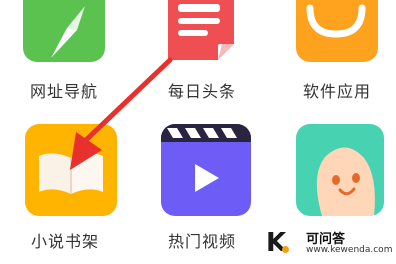 Image resolution: width=396 pixels, height=264 pixels. What do you see at coordinates (276, 243) in the screenshot?
I see `watermark-logo: K` at bounding box center [276, 243].